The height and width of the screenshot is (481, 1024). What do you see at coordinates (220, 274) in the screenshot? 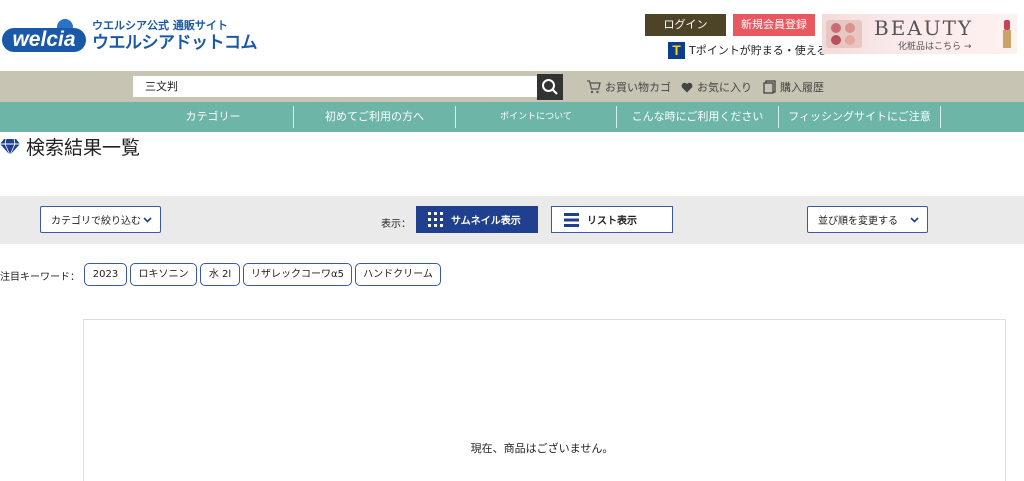
I see `keyword-tag: 水 2l` at bounding box center [220, 274].